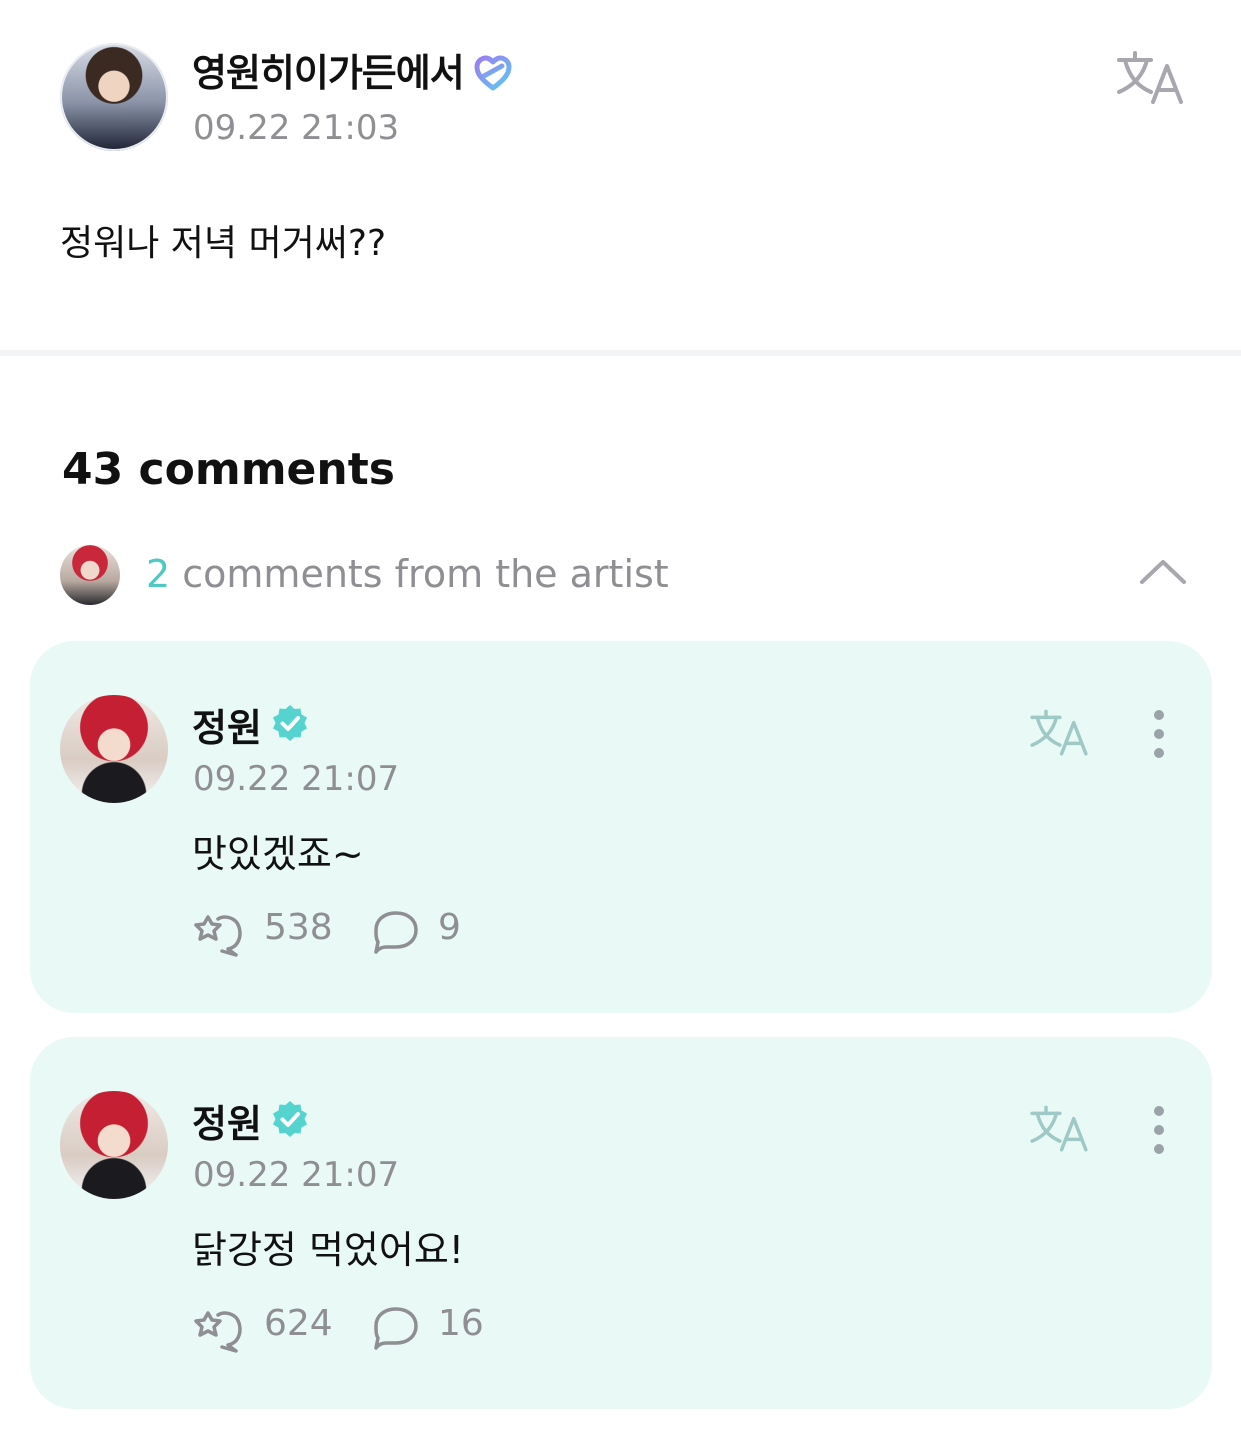 This screenshot has height=1454, width=1241. I want to click on artist-comment-count: 2, so click(158, 574).